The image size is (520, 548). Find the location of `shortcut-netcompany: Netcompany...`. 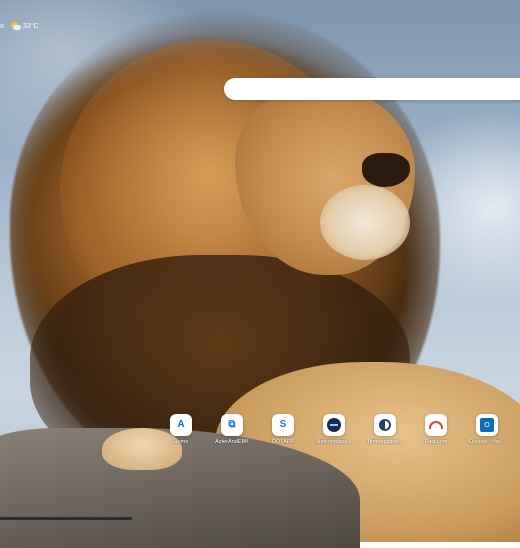

shortcut-netcompany: Netcompany... is located at coordinates (334, 429).